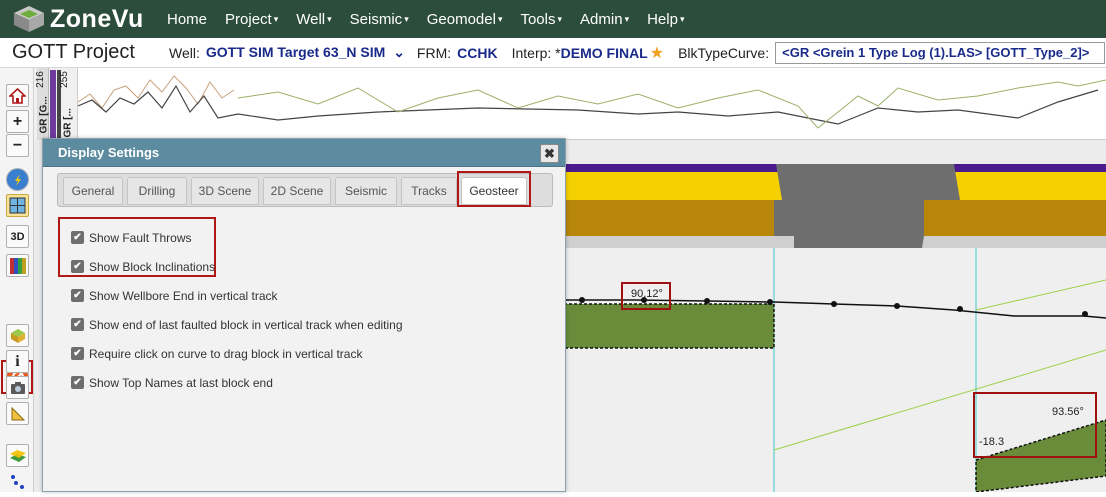 The image size is (1106, 497). What do you see at coordinates (376, 19) in the screenshot?
I see `nav-item-label: Seismic` at bounding box center [376, 19].